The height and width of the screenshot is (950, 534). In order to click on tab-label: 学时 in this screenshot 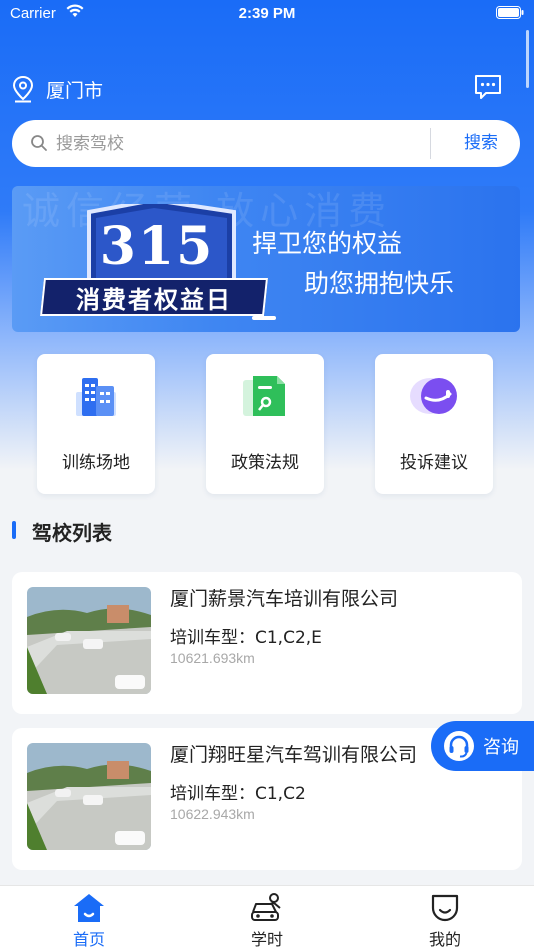, I will do `click(266, 939)`.